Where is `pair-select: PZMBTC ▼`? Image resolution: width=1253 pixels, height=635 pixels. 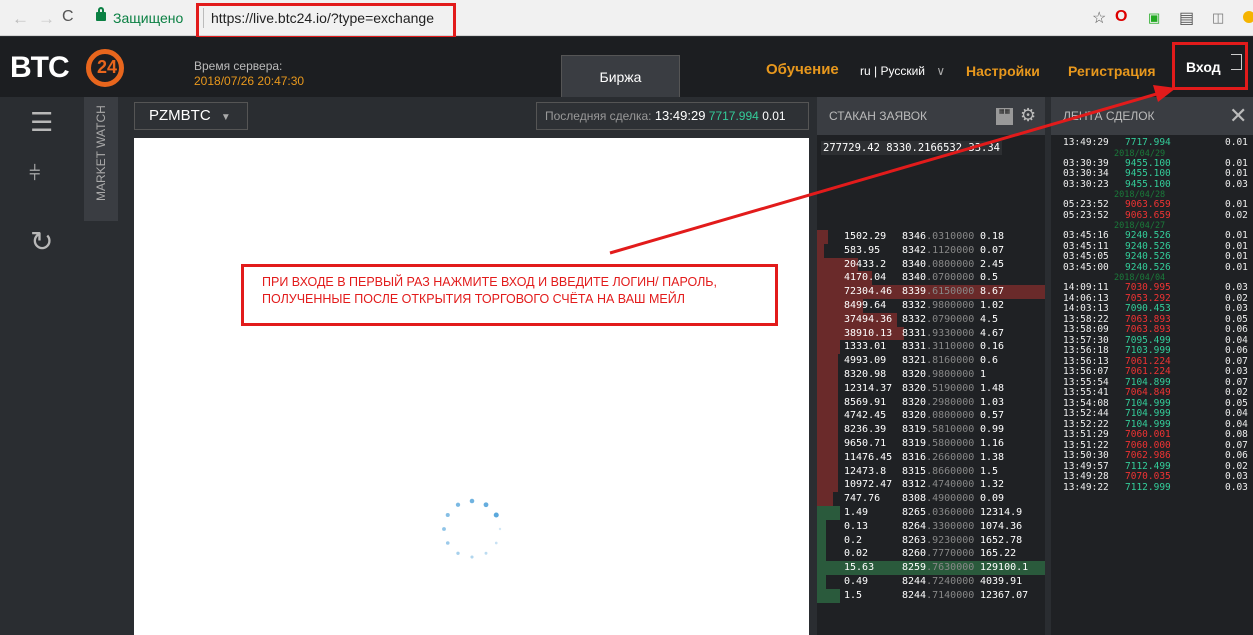 pair-select: PZMBTC ▼ is located at coordinates (191, 116).